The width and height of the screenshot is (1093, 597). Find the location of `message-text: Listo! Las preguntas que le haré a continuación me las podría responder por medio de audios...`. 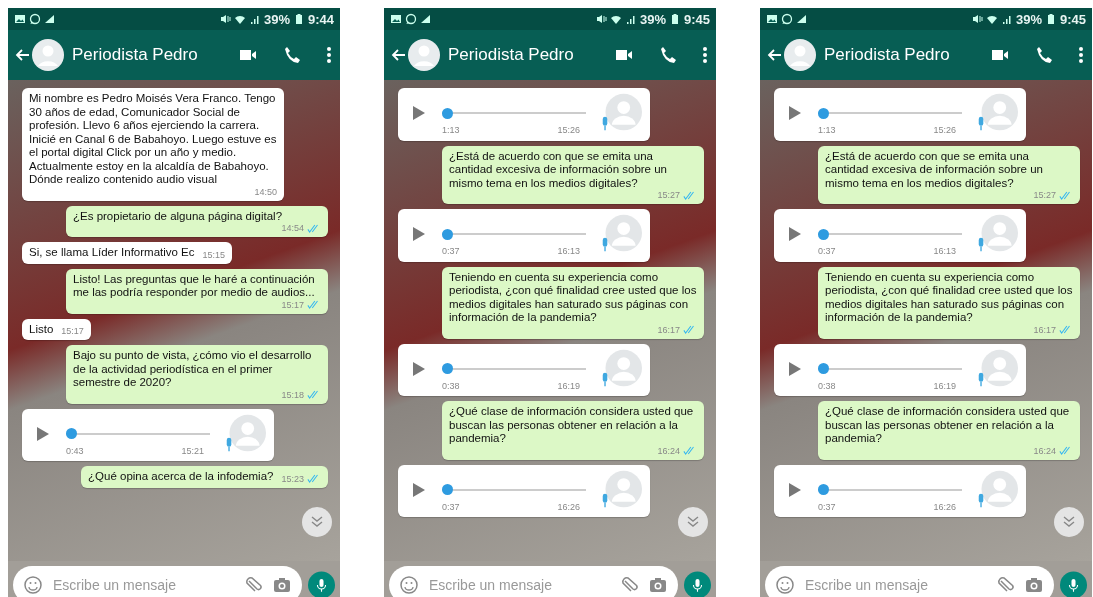

message-text: Listo! Las preguntas que le haré a continuación me las podría responder por medio de audios... is located at coordinates (194, 286).